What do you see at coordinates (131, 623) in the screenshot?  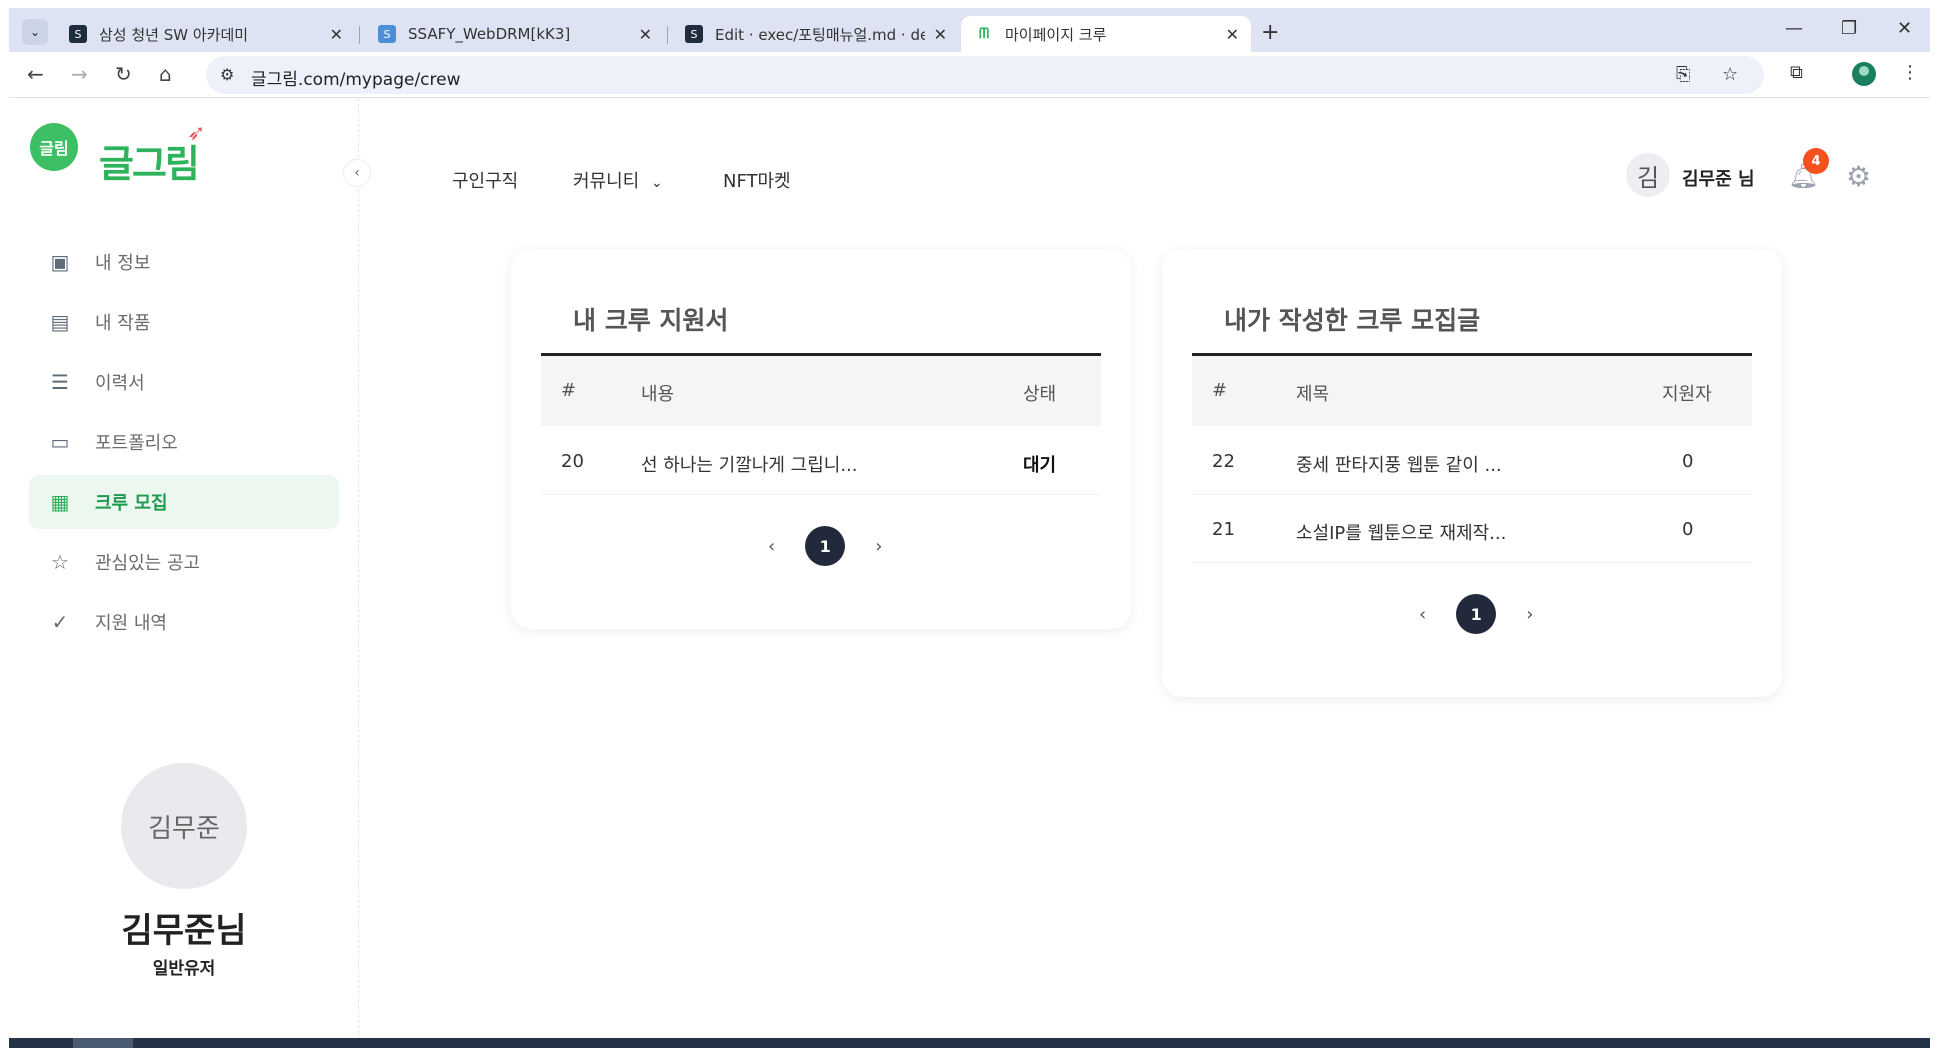 I see `sidebar-item-label: 지원 내역` at bounding box center [131, 623].